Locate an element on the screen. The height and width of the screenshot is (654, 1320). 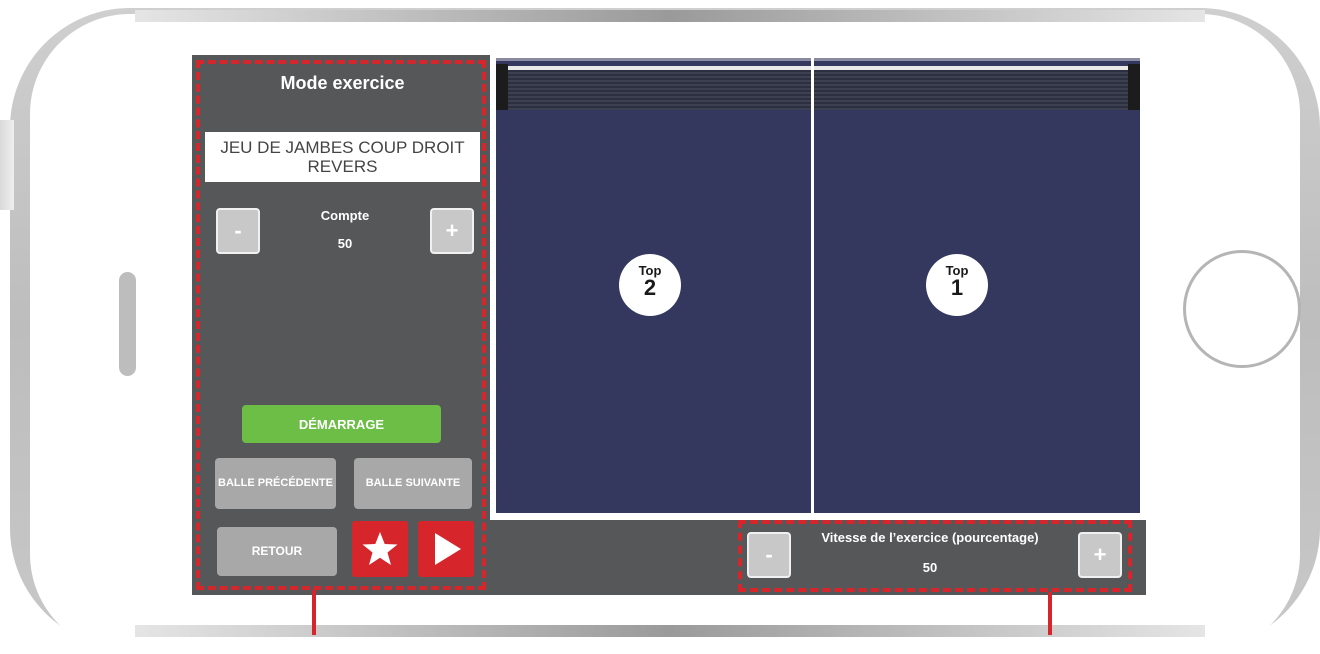
start-button: DÉMARRAGE is located at coordinates (341, 424).